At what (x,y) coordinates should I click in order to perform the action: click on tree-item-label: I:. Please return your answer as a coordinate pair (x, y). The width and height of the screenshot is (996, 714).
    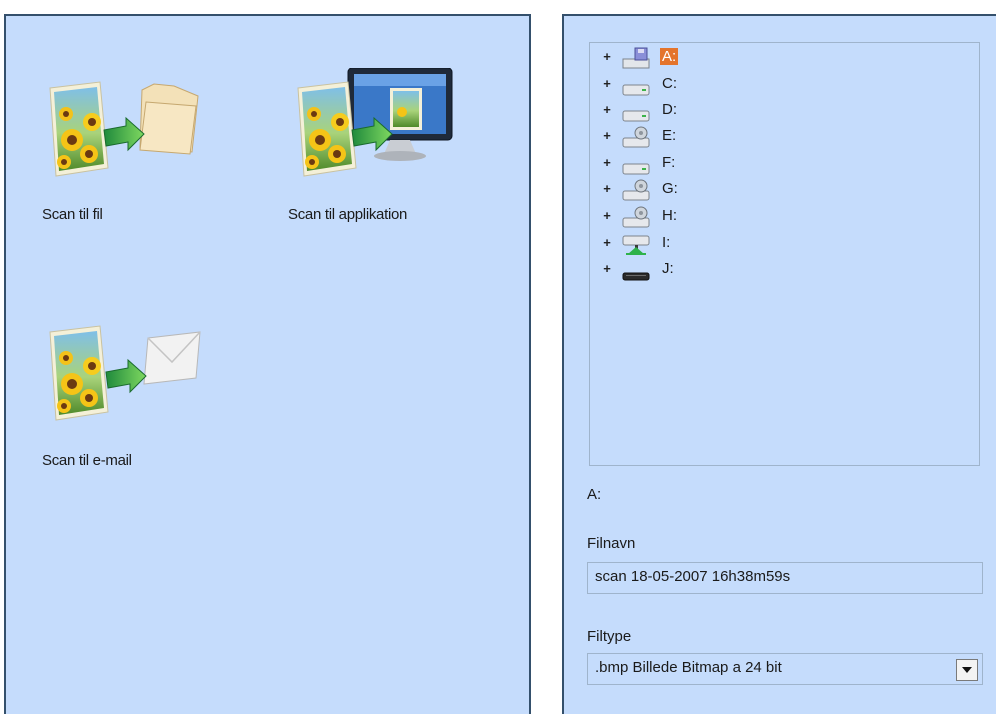
    Looking at the image, I should click on (666, 242).